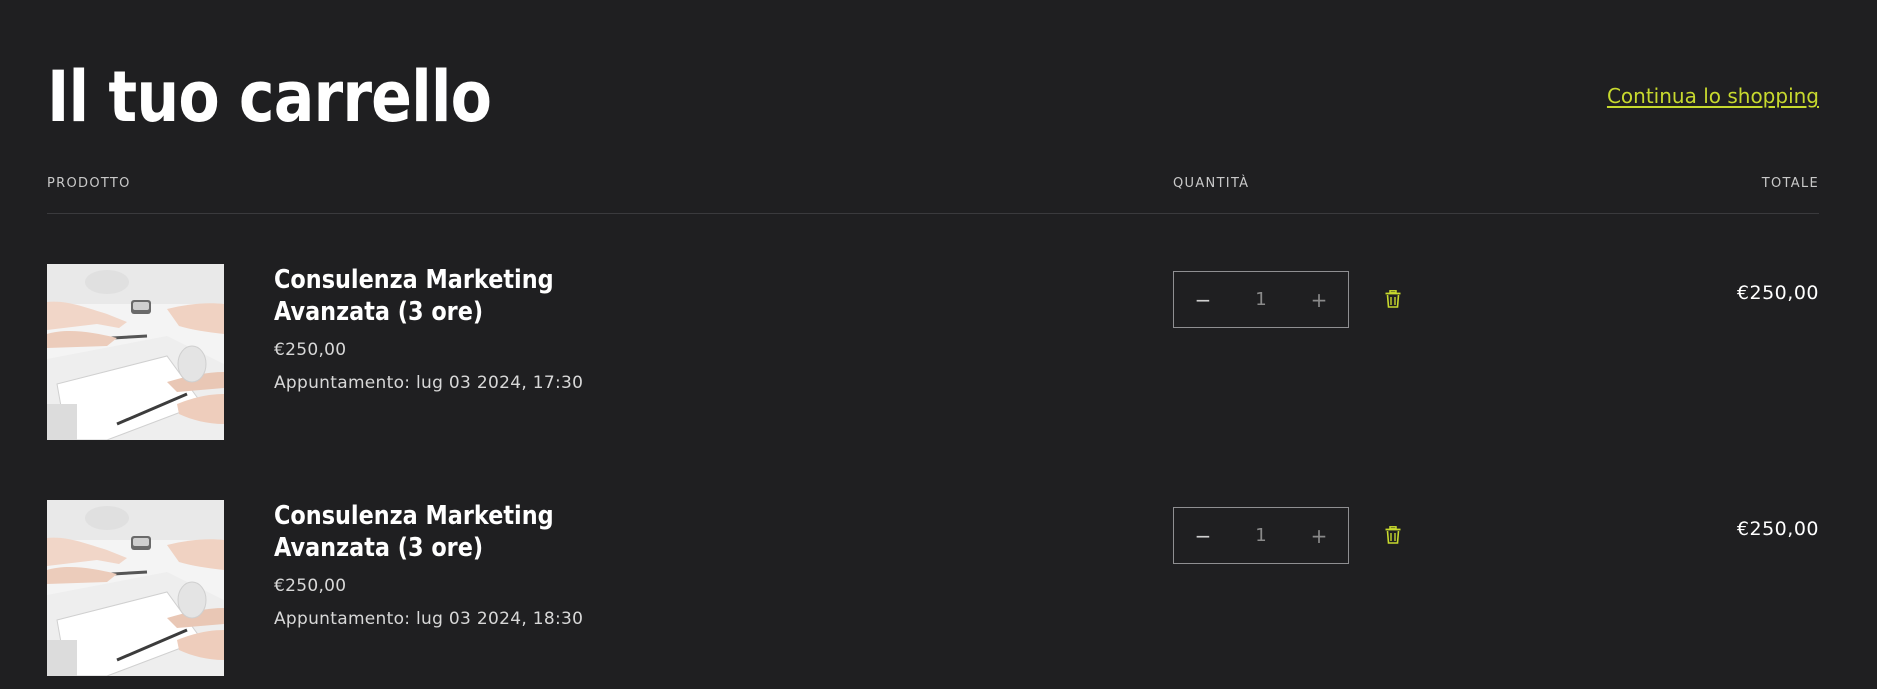  Describe the element at coordinates (1211, 183) in the screenshot. I see `column-header-quantity: QUANTITÀ` at that location.